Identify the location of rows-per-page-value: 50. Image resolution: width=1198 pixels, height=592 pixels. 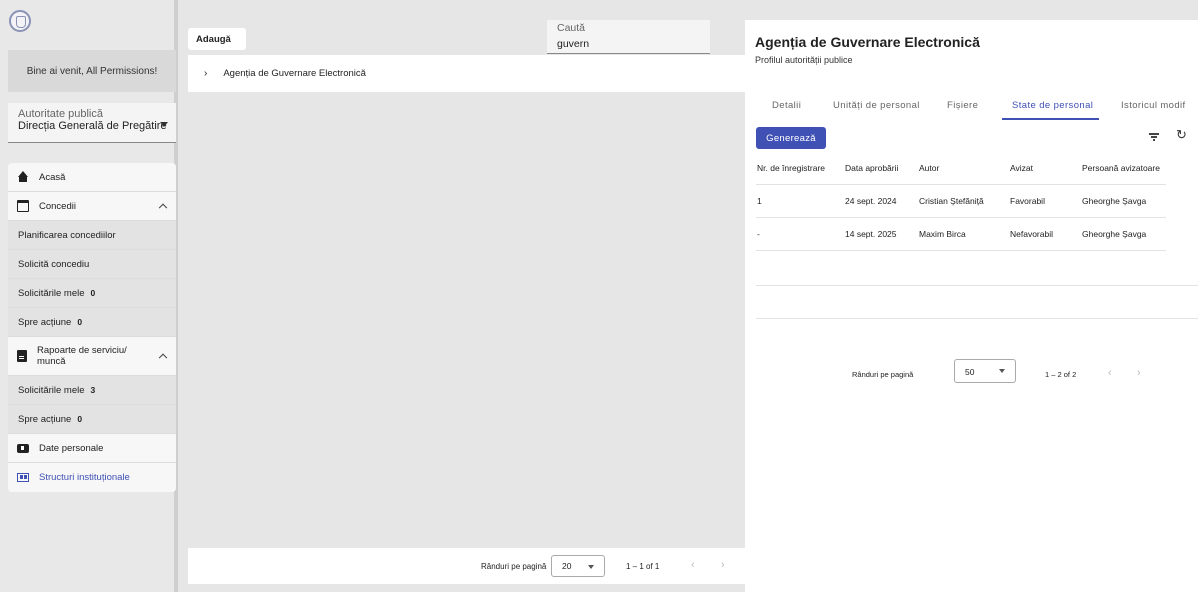
(970, 372).